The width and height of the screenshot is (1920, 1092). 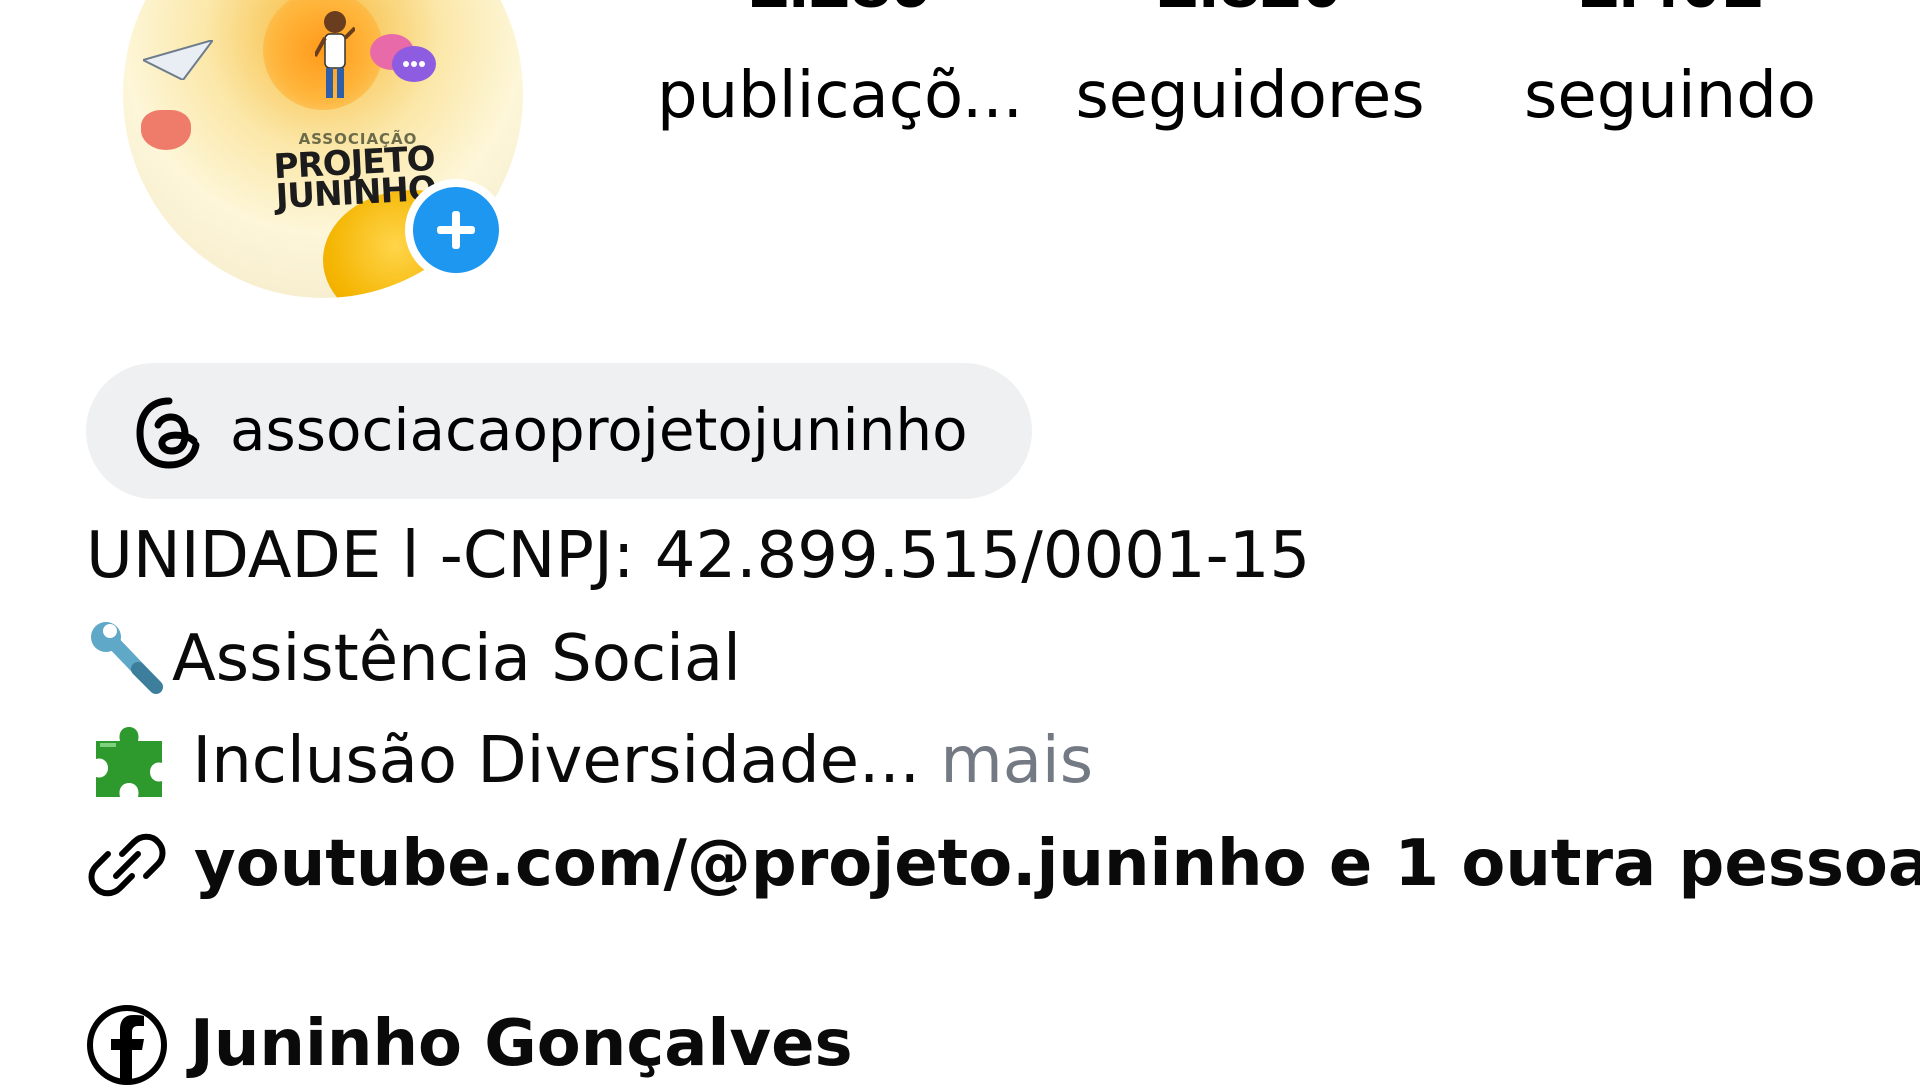 I want to click on following-count-label: seguindo, so click(x=1670, y=96).